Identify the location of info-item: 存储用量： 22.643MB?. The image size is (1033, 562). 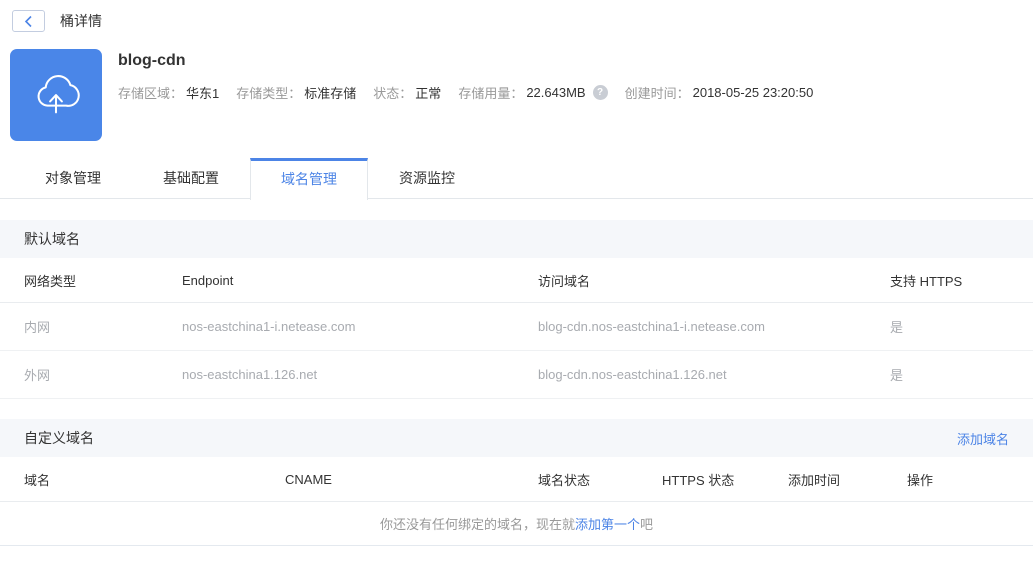
(533, 92).